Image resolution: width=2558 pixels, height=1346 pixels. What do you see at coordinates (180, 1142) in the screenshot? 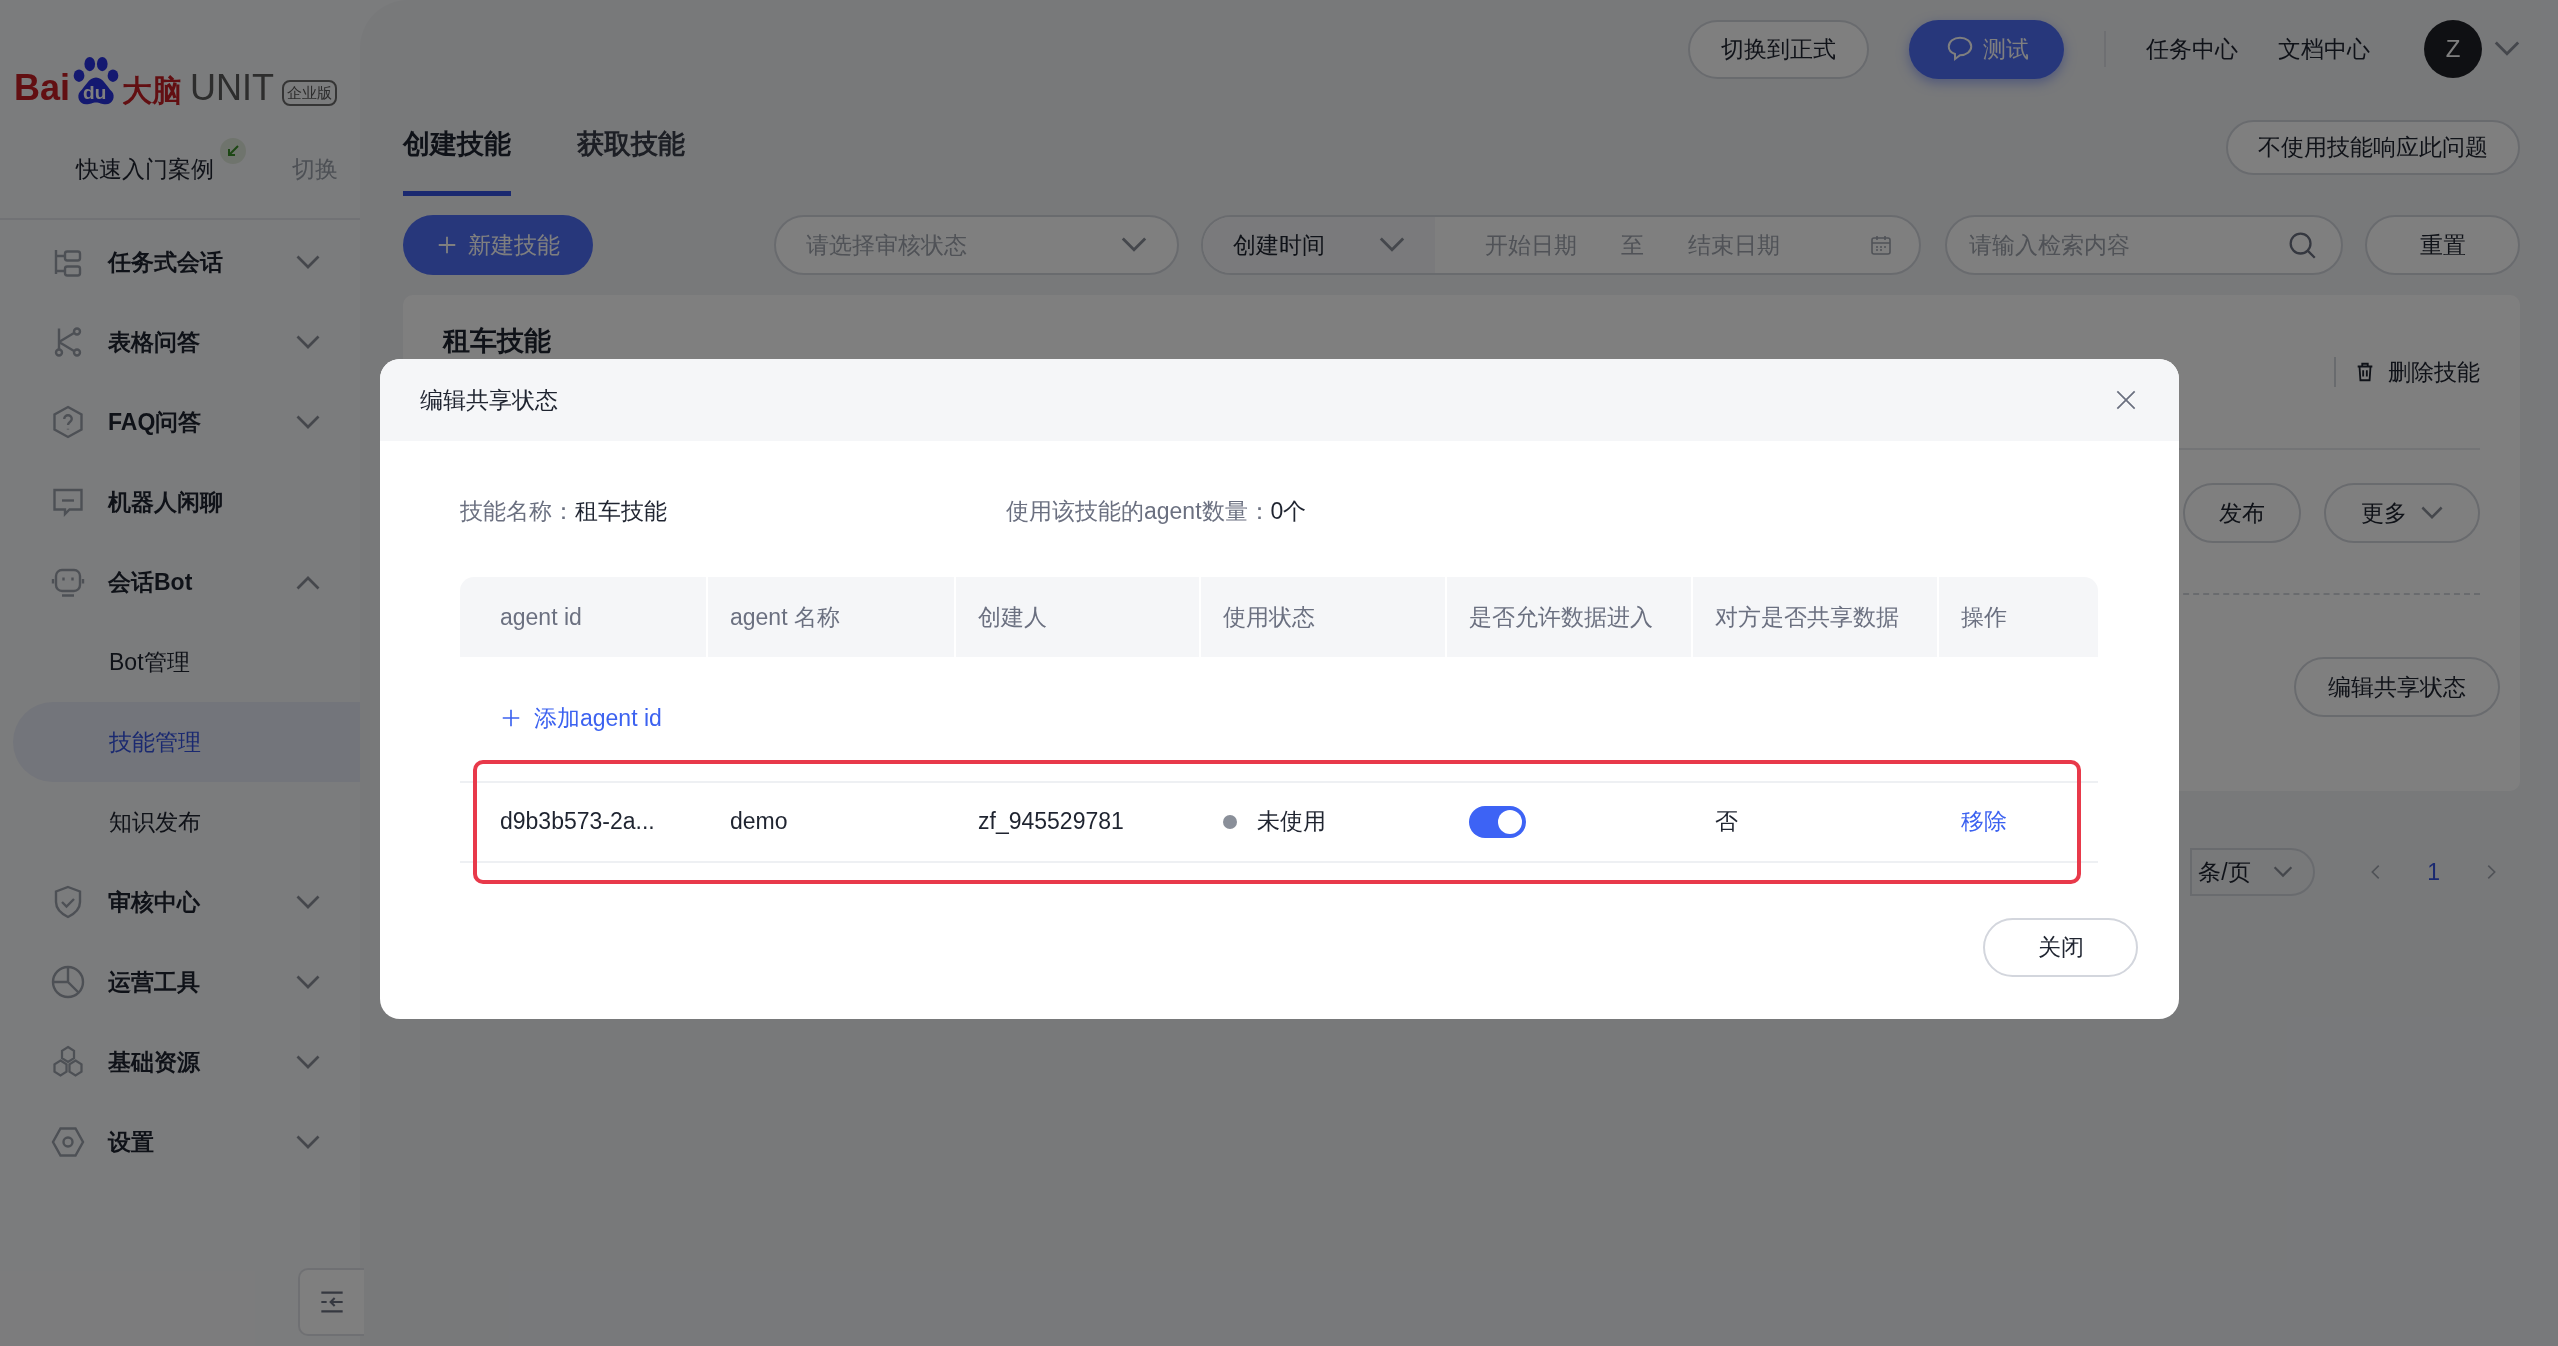
I see `menu-item: 设置` at bounding box center [180, 1142].